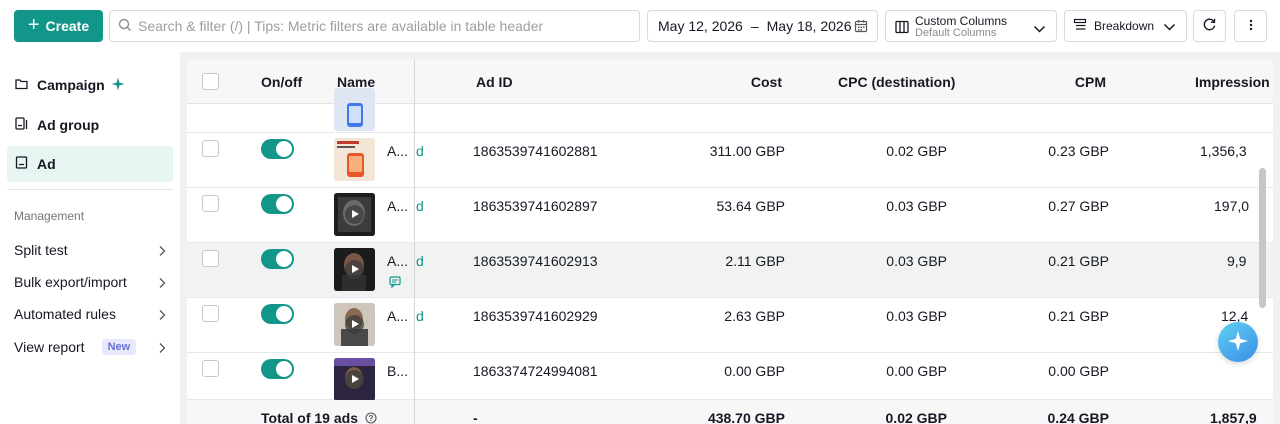  Describe the element at coordinates (21, 125) in the screenshot. I see `ad-group-icon` at that location.